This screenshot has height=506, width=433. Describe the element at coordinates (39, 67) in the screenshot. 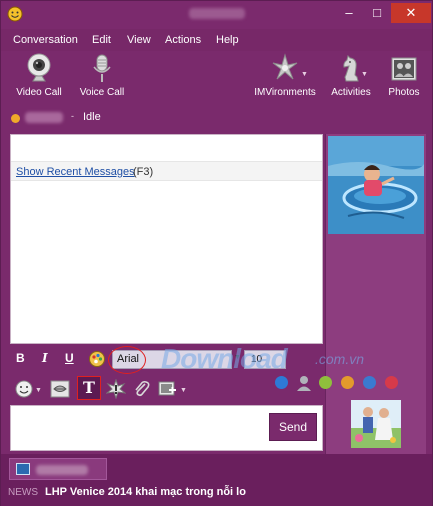

I see `webcam-icon` at that location.